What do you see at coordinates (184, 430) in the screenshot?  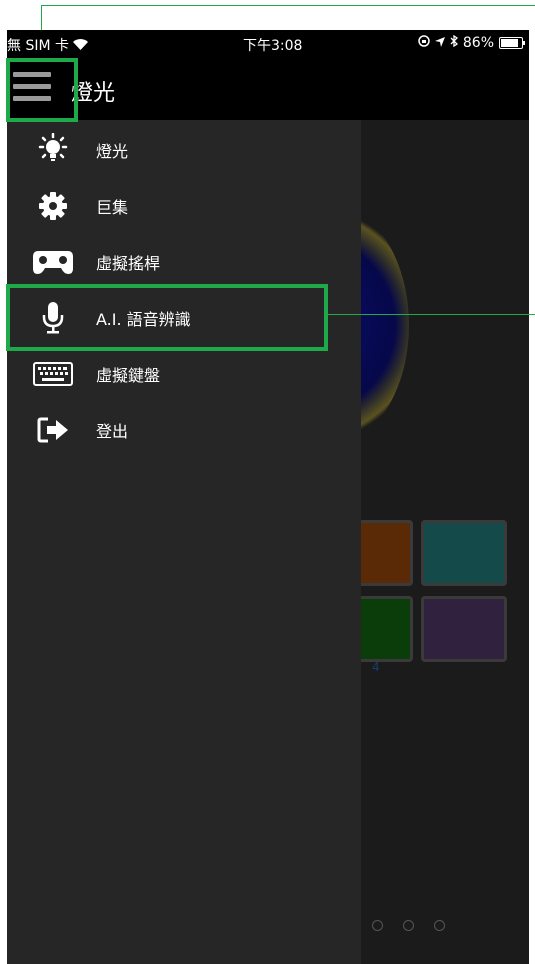 I see `menu-item-logout: 登出` at bounding box center [184, 430].